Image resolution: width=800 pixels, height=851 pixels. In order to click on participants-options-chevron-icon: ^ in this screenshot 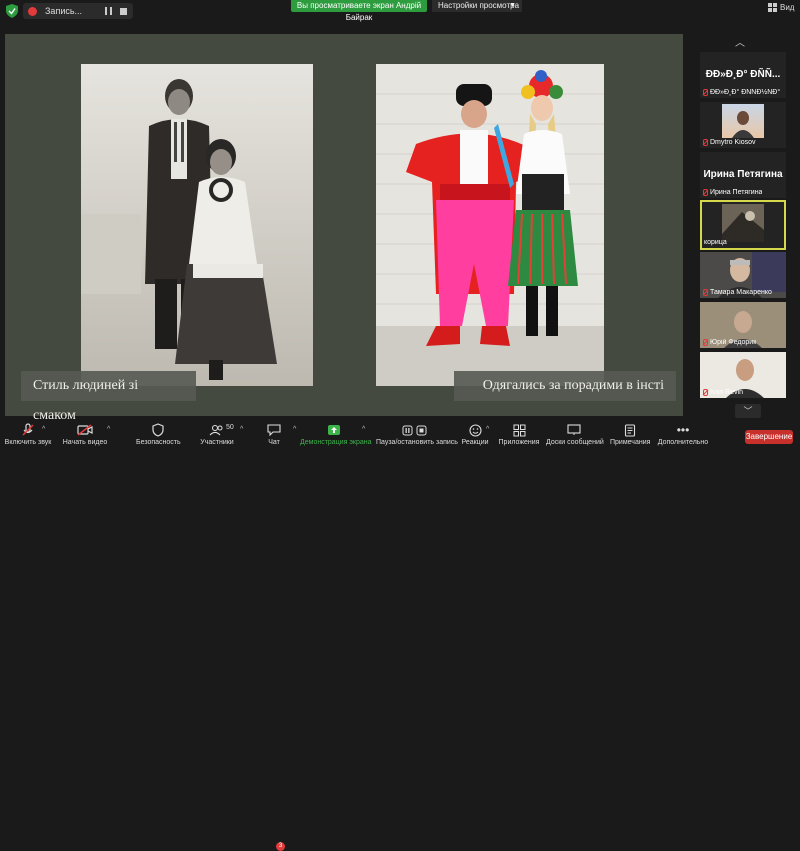, I will do `click(241, 429)`.